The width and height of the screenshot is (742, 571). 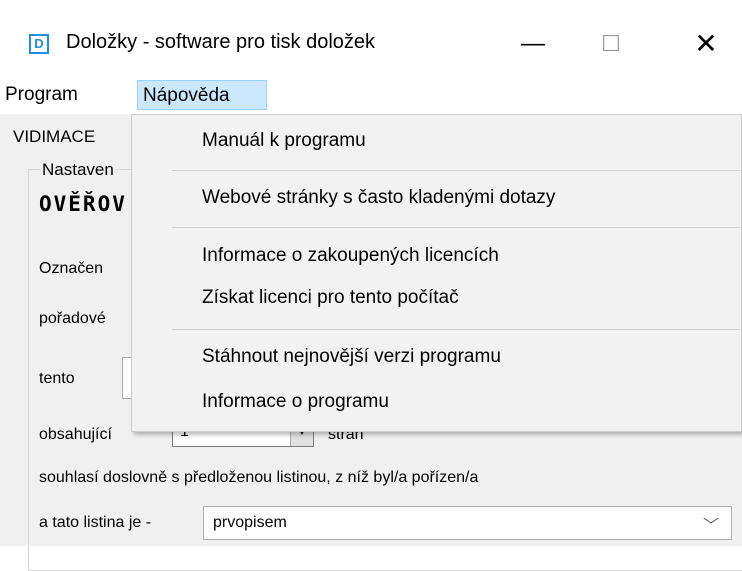 What do you see at coordinates (295, 402) in the screenshot?
I see `menu-item-about: Informace o programu` at bounding box center [295, 402].